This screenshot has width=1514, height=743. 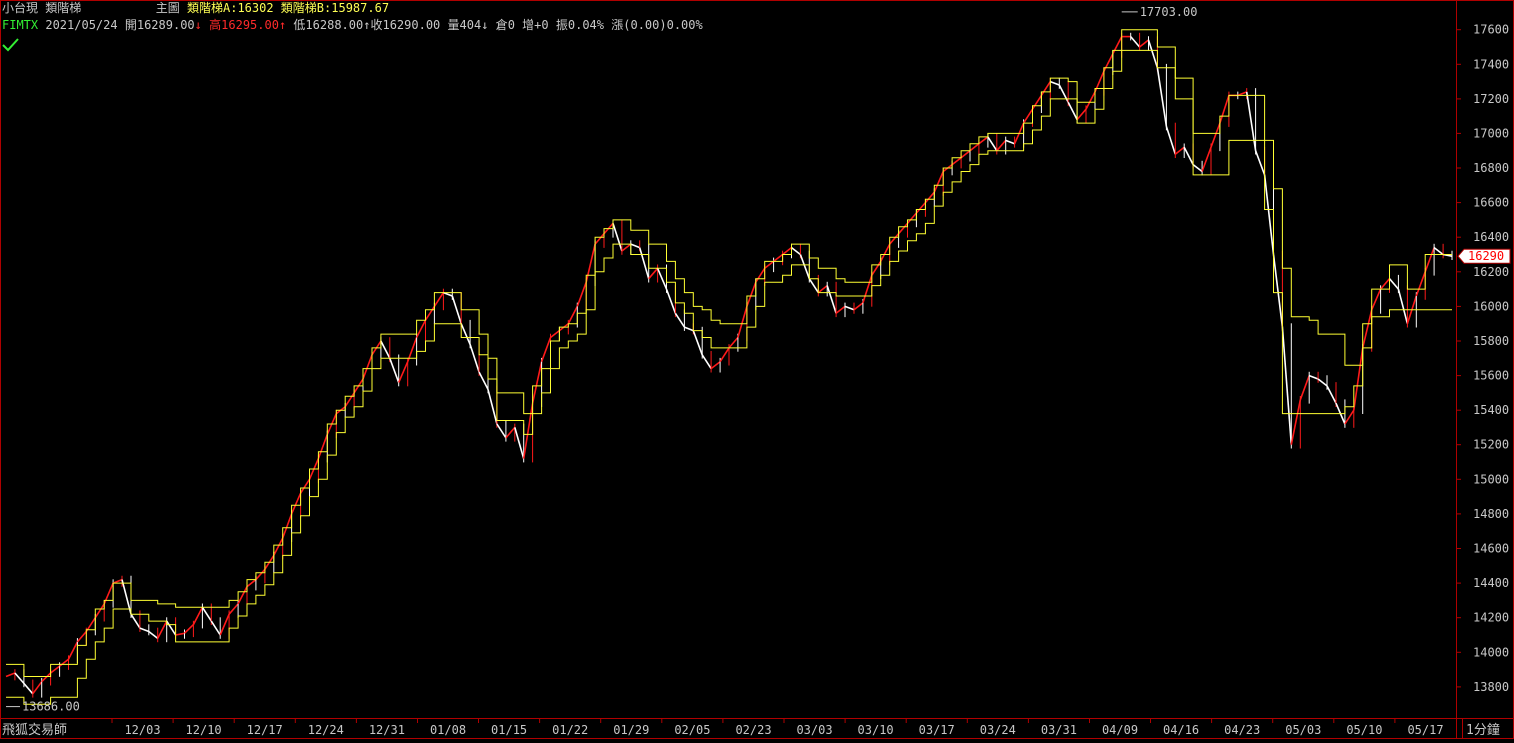 What do you see at coordinates (1491, 549) in the screenshot?
I see `y-tick-label: 14600` at bounding box center [1491, 549].